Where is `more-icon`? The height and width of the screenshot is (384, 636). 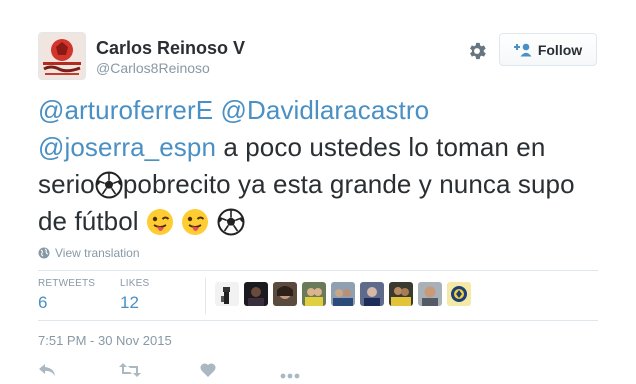 more-icon is located at coordinates (290, 376).